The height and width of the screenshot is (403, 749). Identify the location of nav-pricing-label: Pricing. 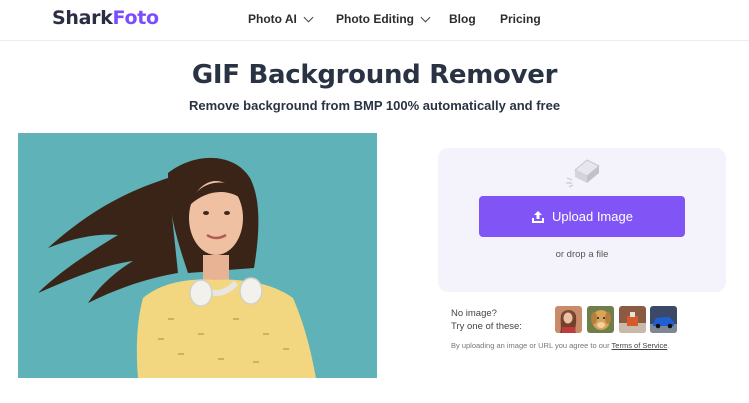
(520, 19).